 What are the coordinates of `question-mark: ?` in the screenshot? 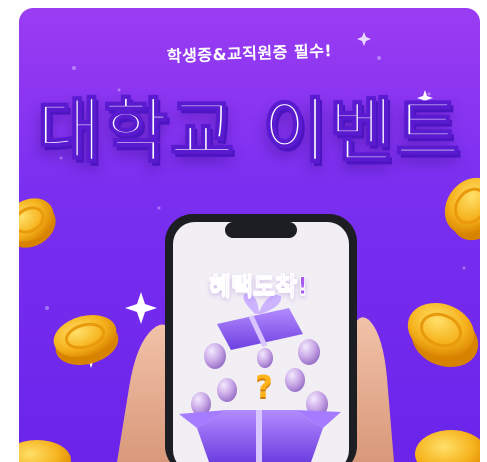 It's located at (264, 387).